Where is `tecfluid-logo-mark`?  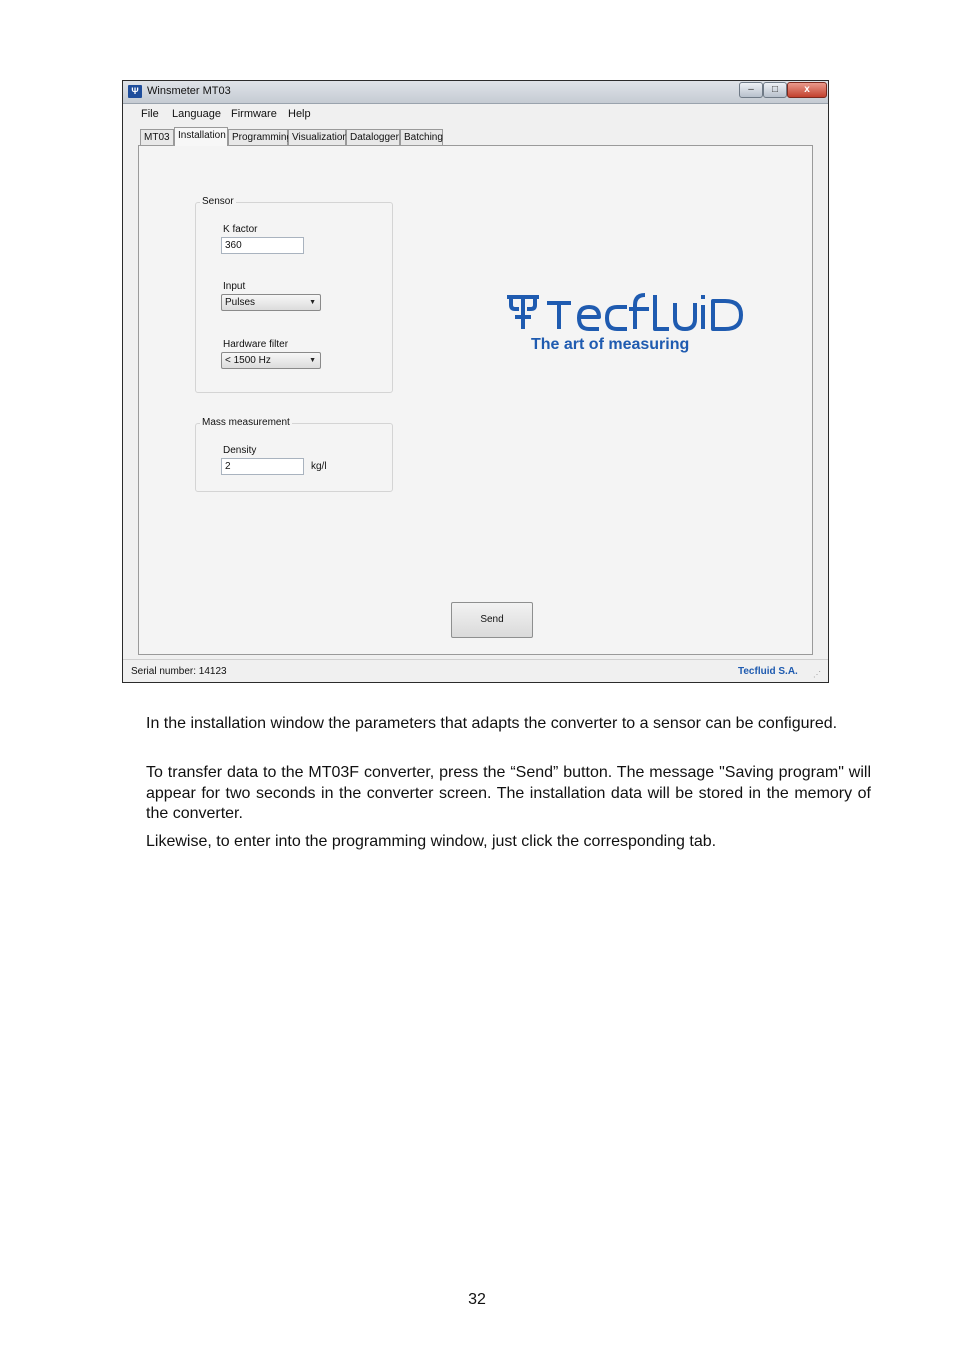
tecfluid-logo-mark is located at coordinates (625, 312).